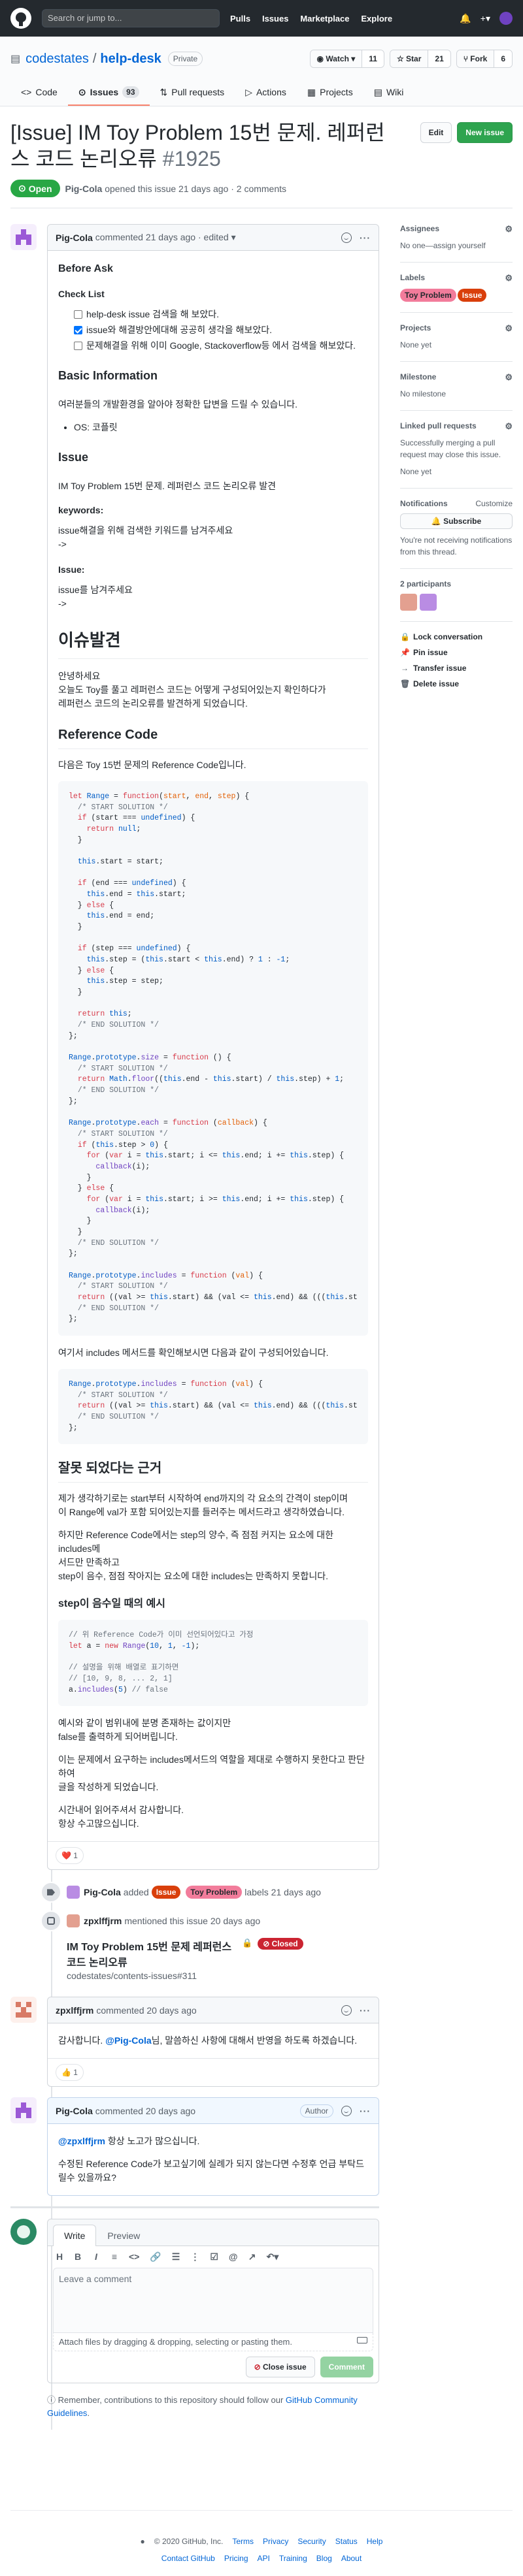 The height and width of the screenshot is (2576, 523). Describe the element at coordinates (128, 2040) in the screenshot. I see `mention-link: @Pig-Cola` at that location.